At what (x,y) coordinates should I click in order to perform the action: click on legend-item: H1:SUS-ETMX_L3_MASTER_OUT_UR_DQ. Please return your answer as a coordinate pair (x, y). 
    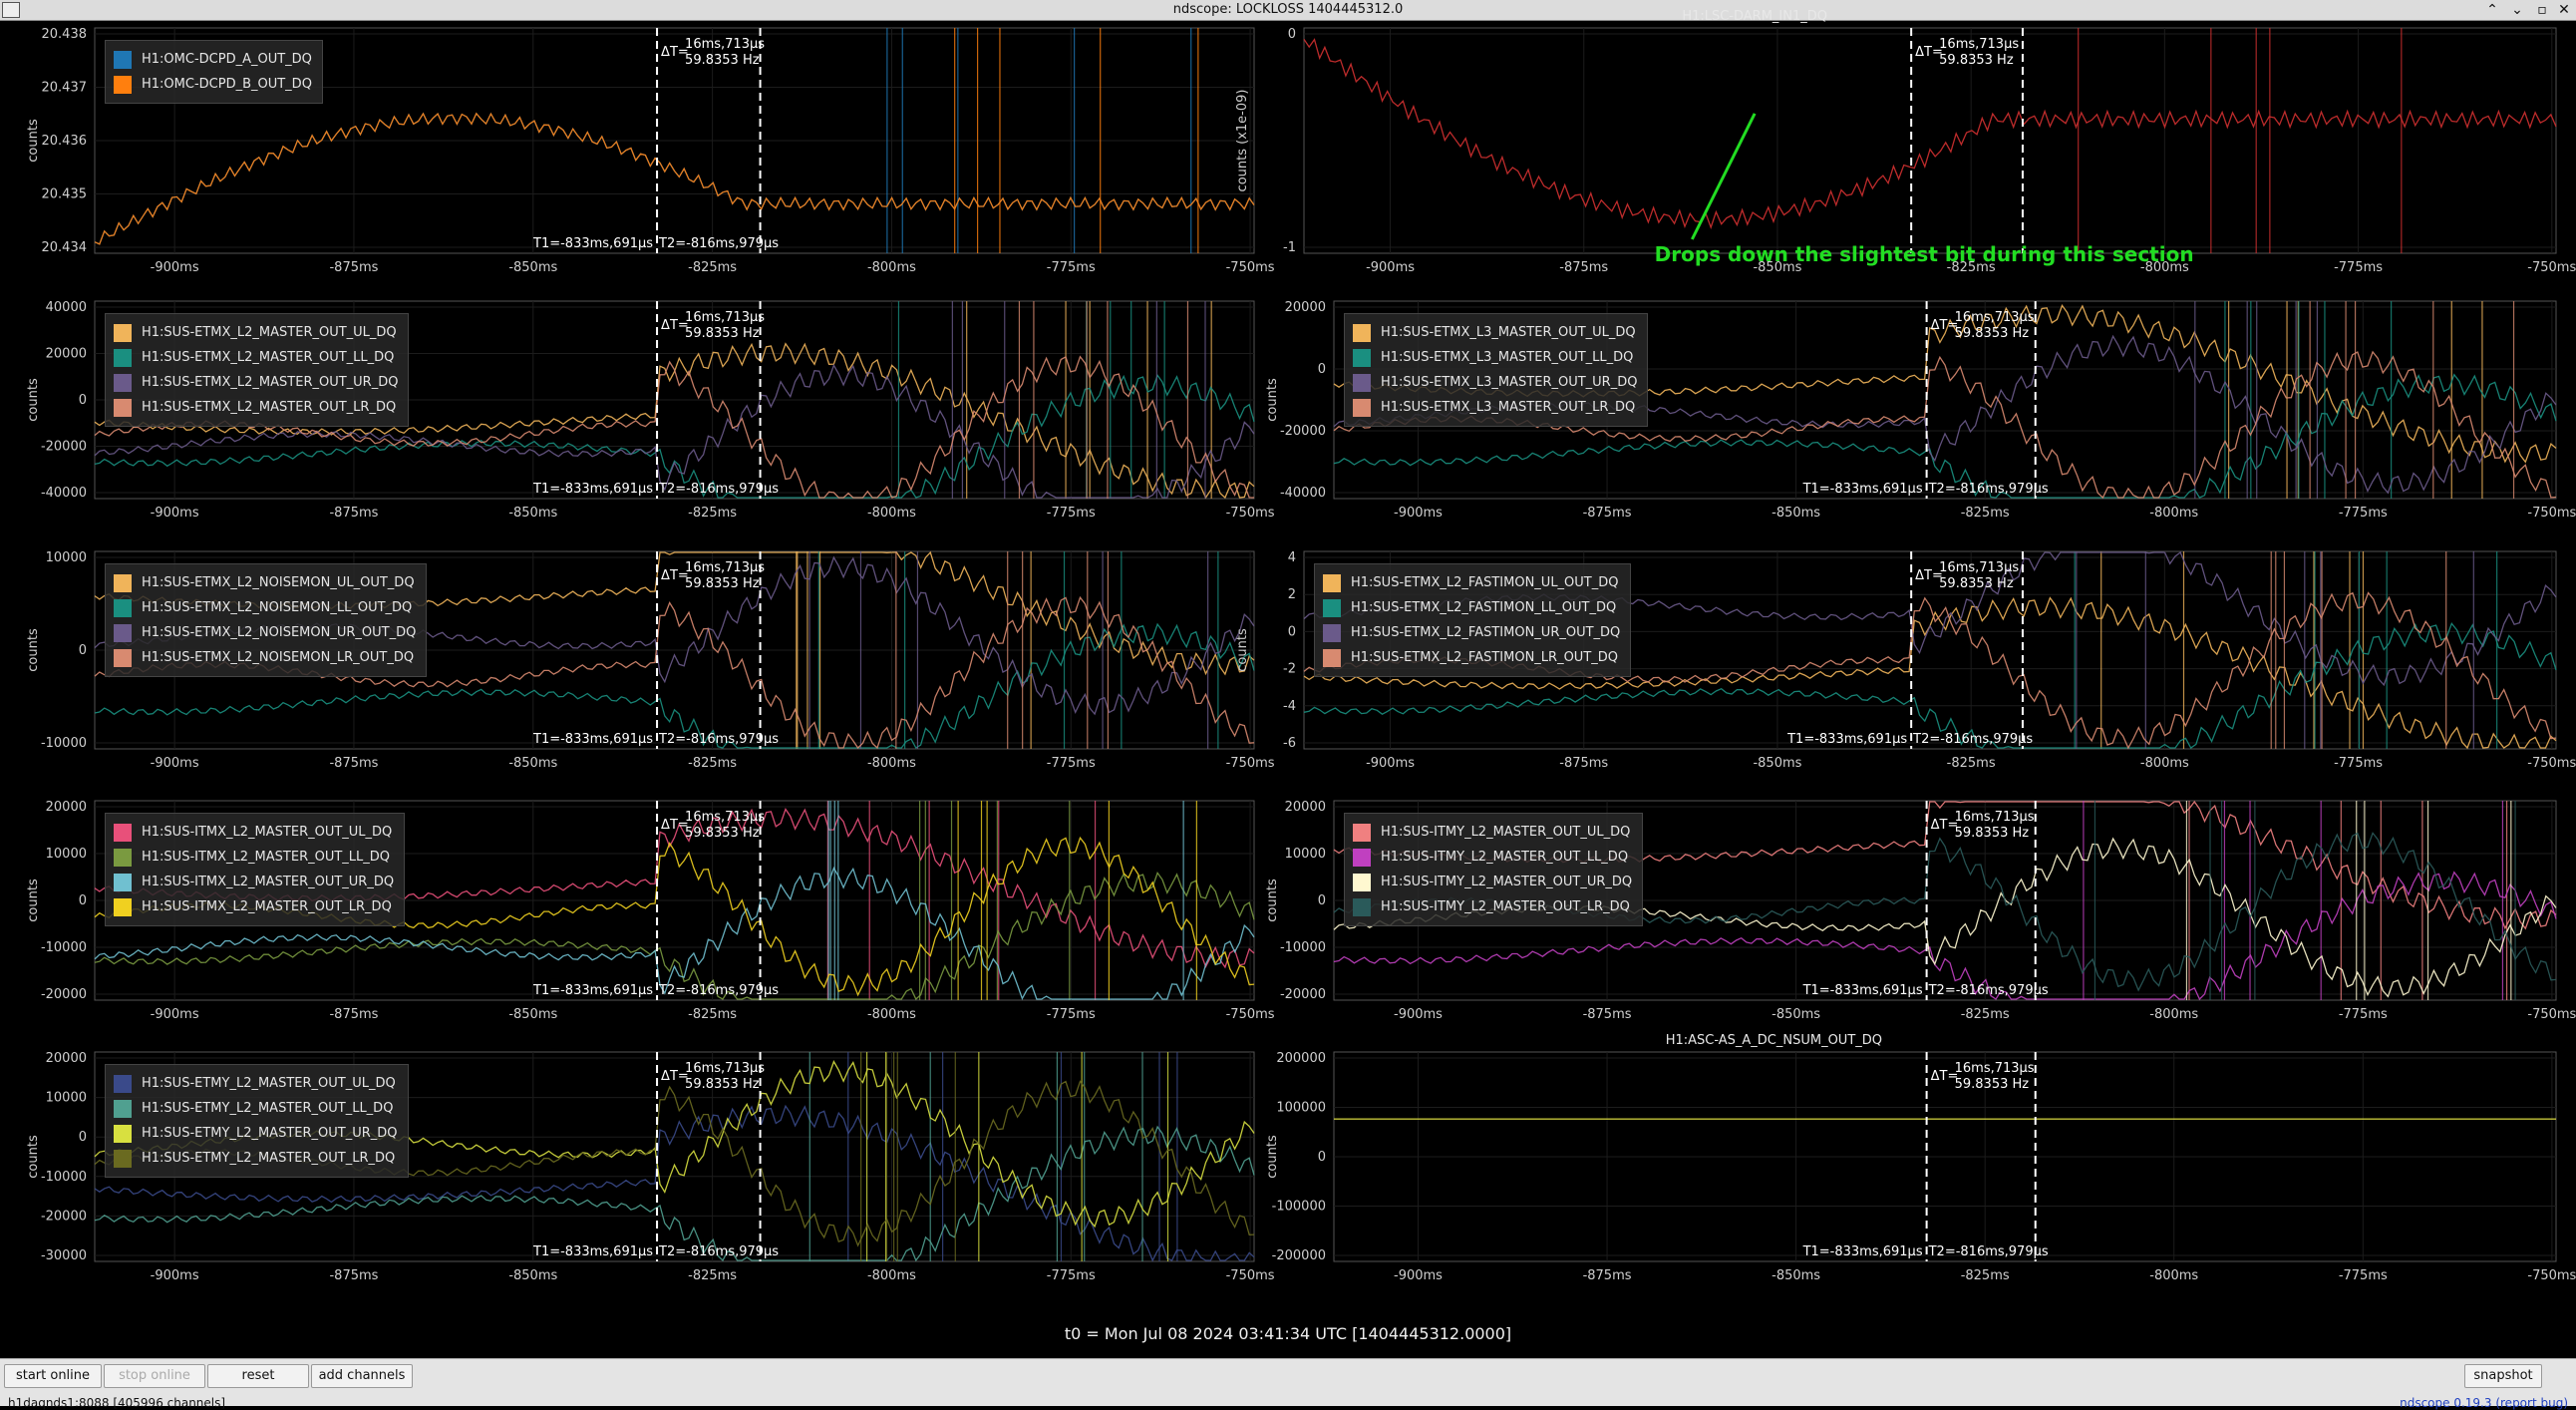
    Looking at the image, I should click on (1495, 382).